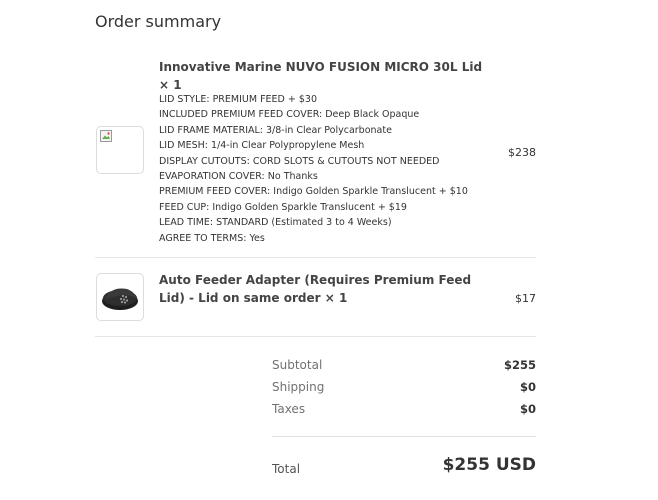 The width and height of the screenshot is (658, 500). I want to click on order-summary-title: Order summary, so click(158, 21).